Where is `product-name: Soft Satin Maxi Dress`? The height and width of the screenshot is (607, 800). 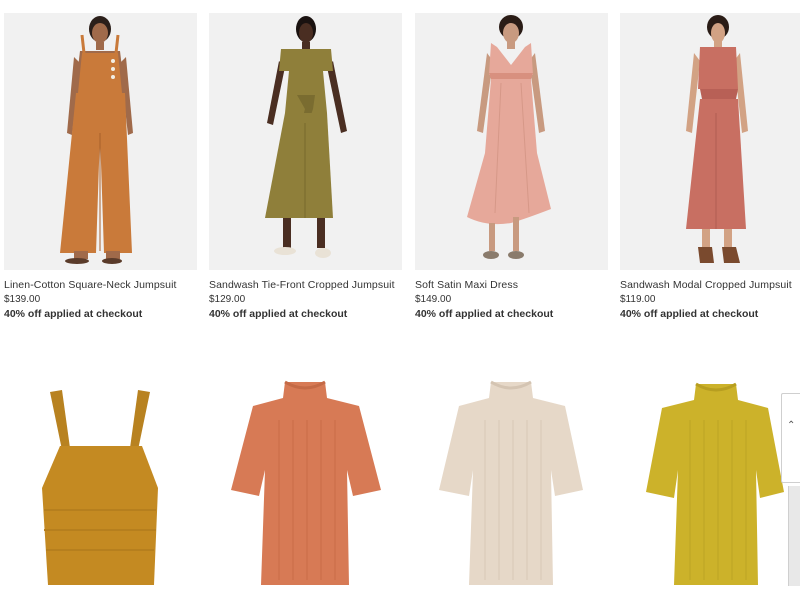
product-name: Soft Satin Maxi Dress is located at coordinates (466, 285).